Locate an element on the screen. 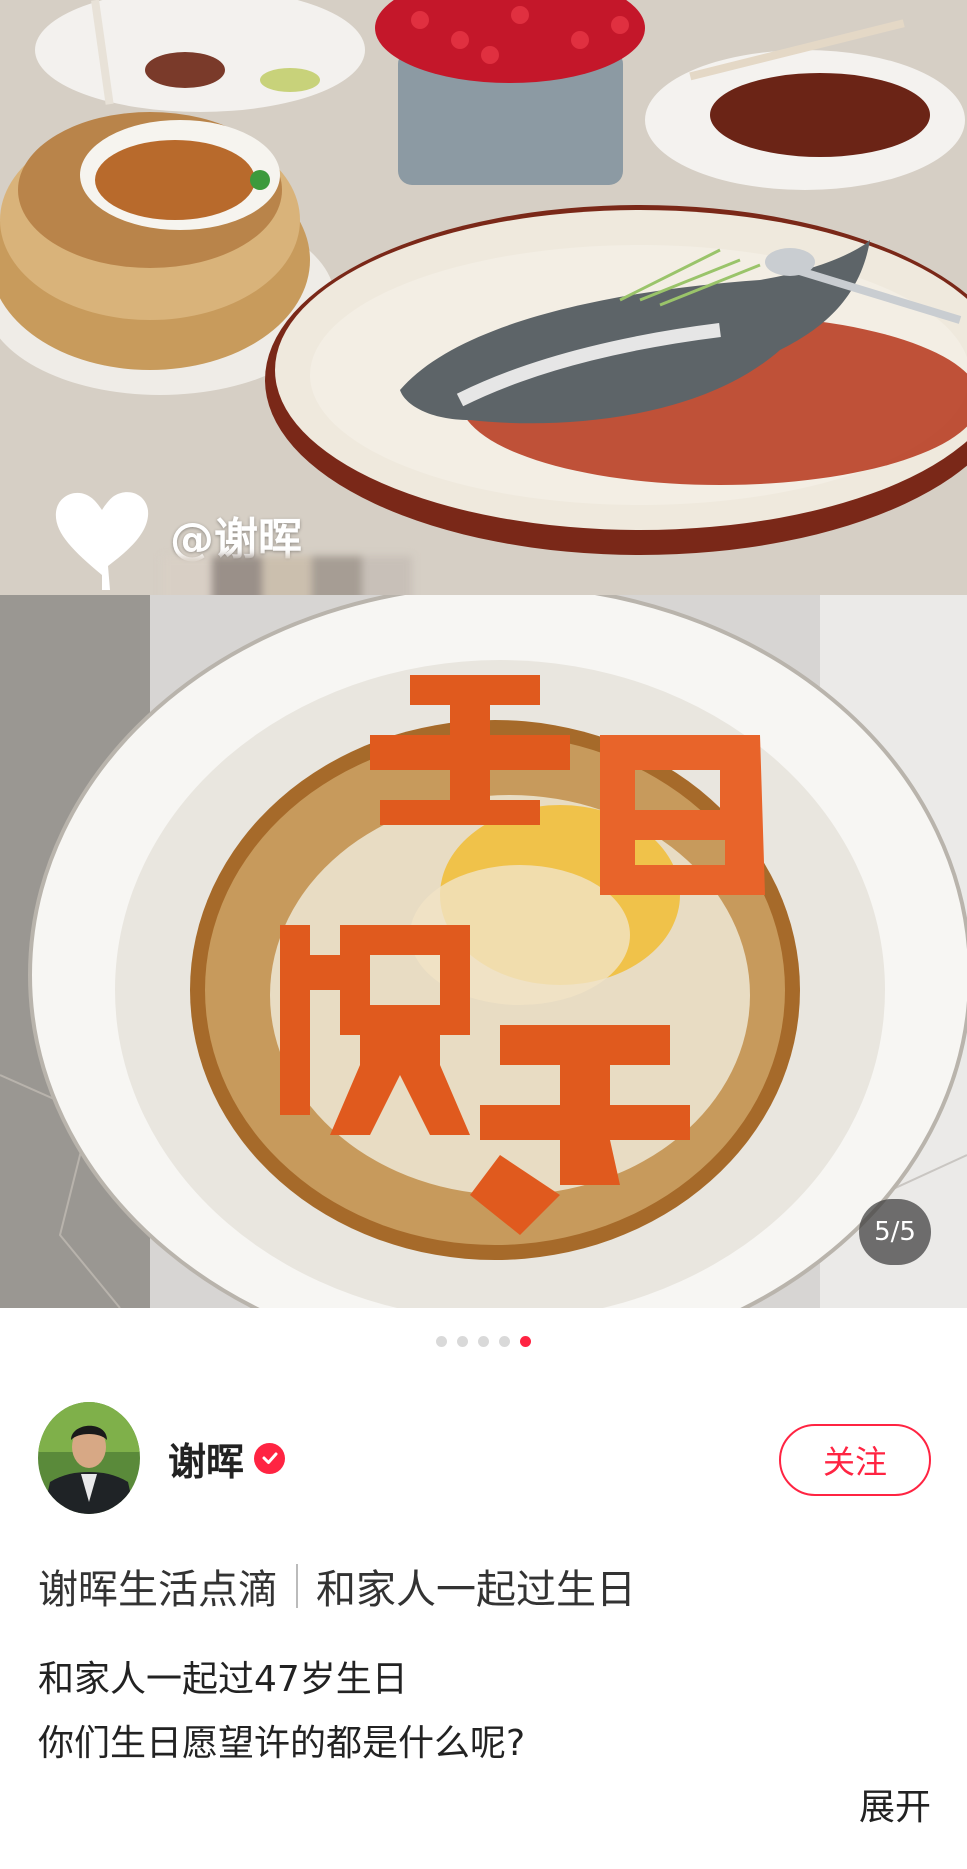  post-title: 谢晖生活点滴 和家人一起过生日 is located at coordinates (337, 1586).